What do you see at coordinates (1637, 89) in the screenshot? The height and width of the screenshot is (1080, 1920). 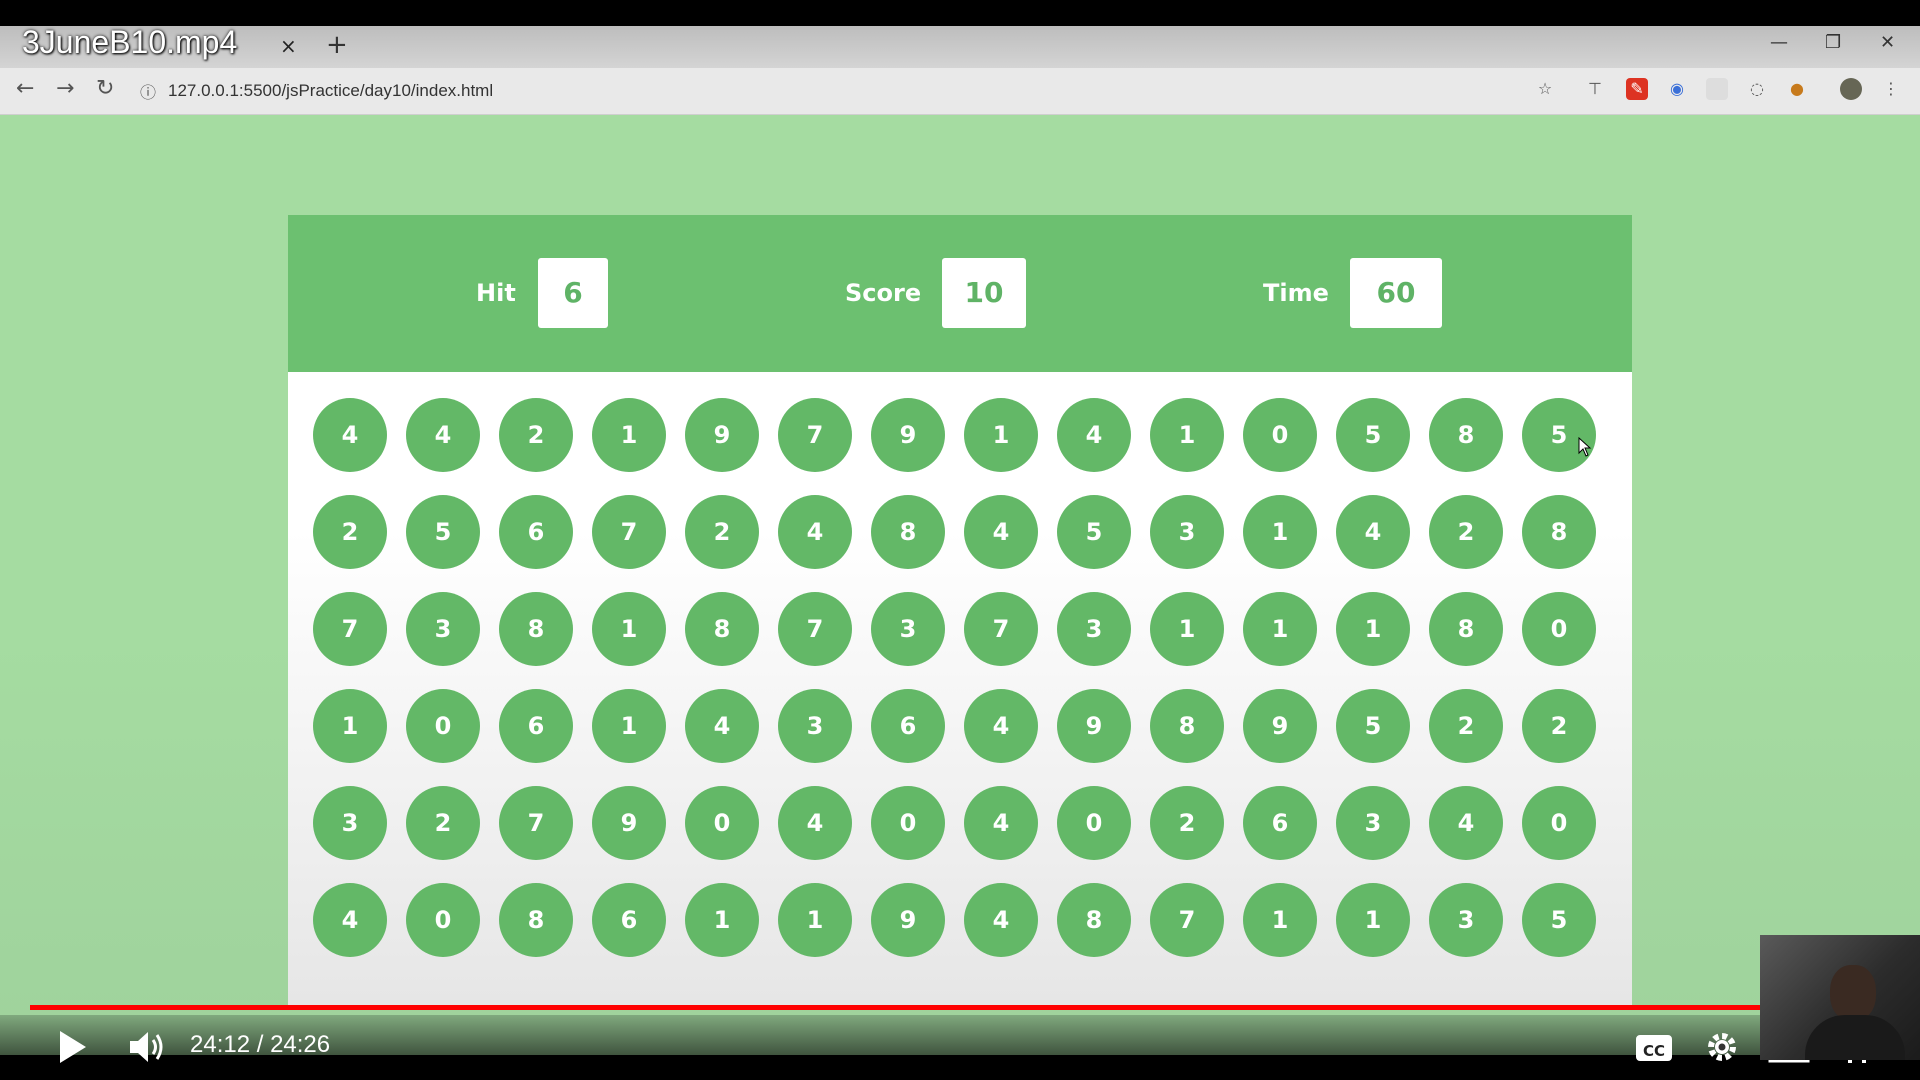 I see `extension-icon: ✎` at bounding box center [1637, 89].